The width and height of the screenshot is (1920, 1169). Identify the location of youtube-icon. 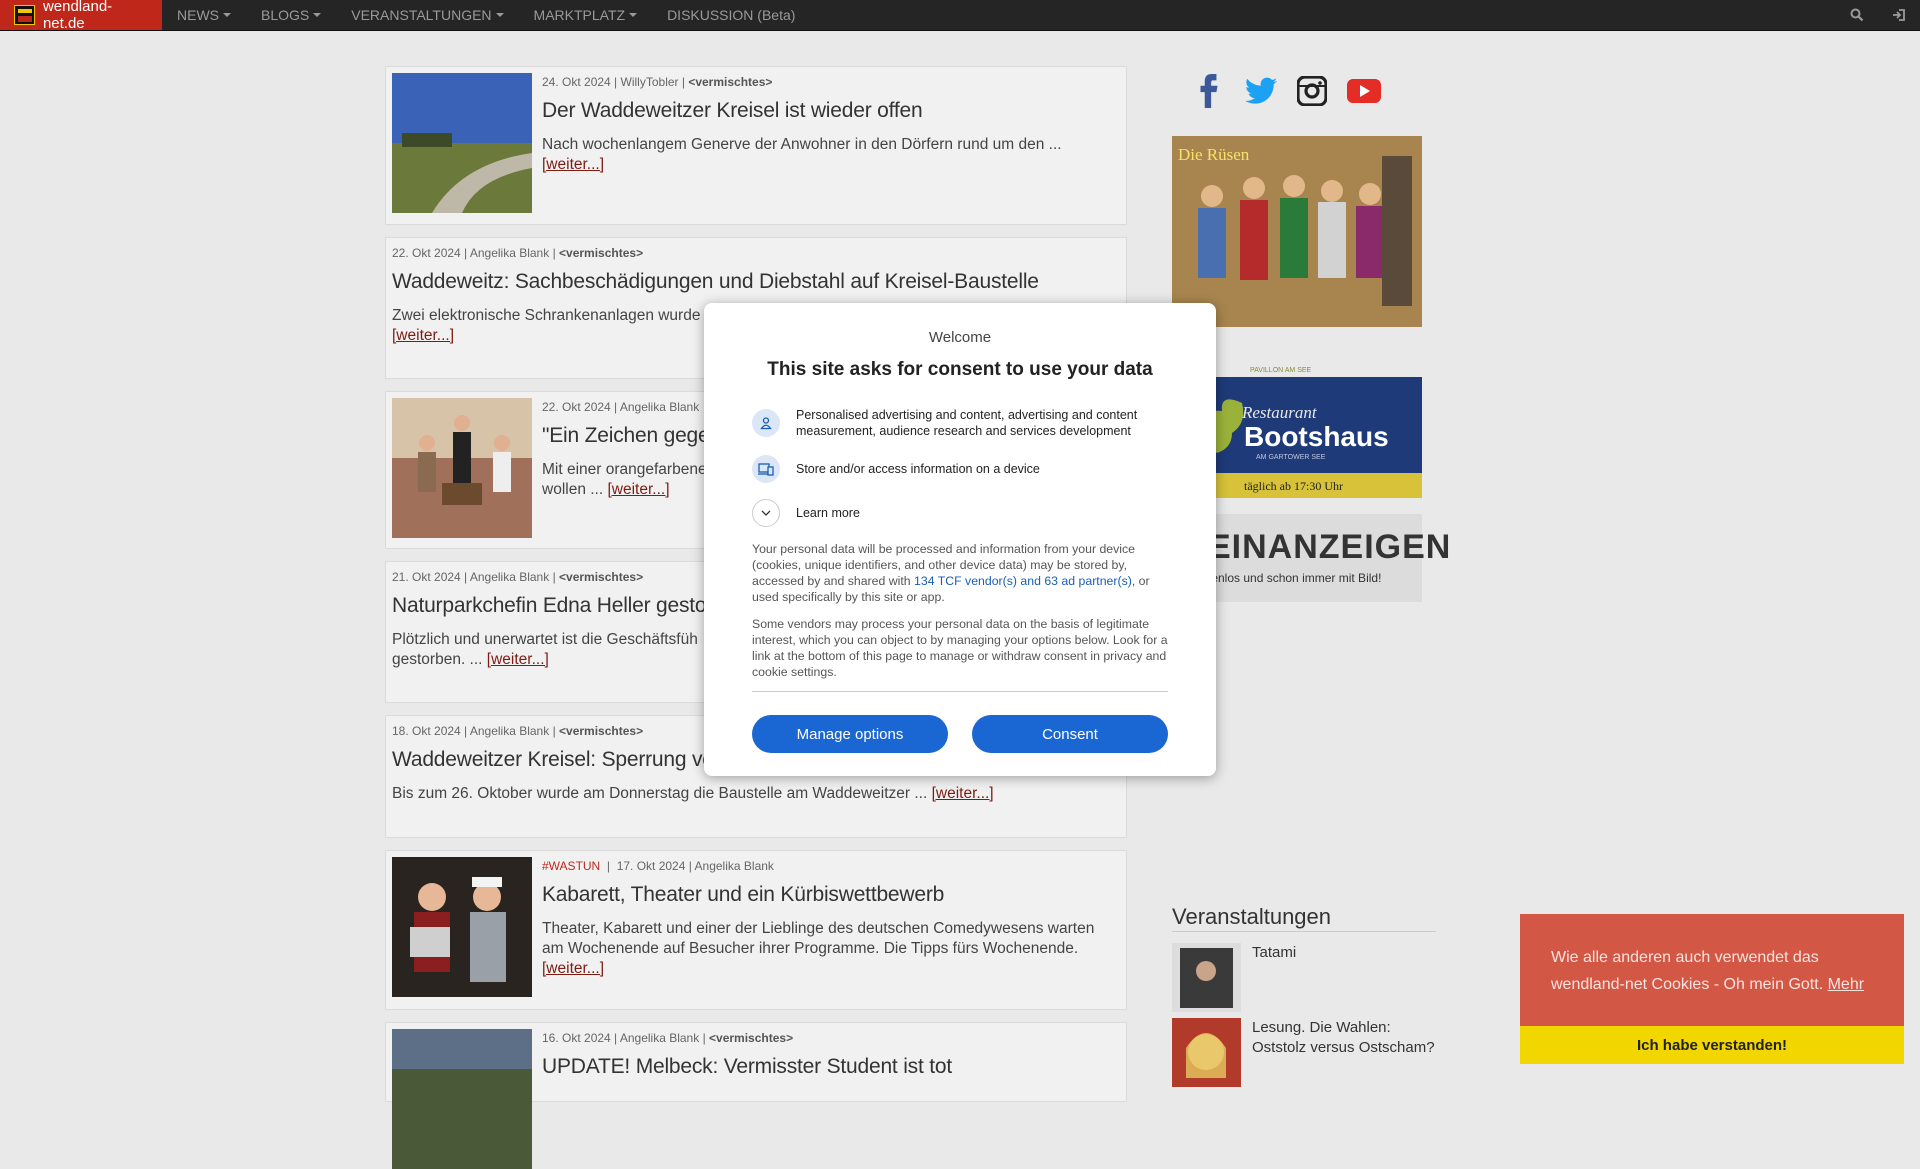
(1364, 91).